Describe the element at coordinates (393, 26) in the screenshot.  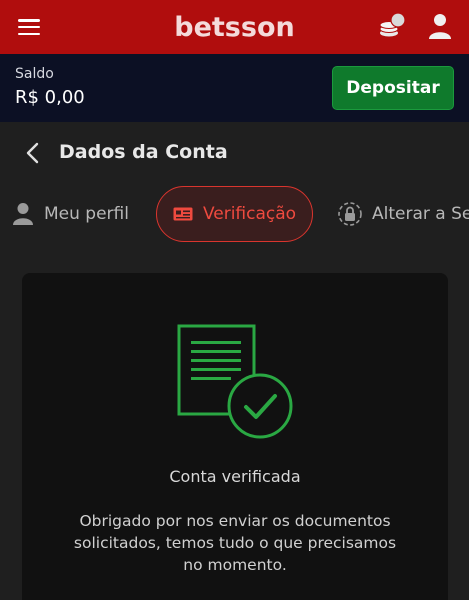
I see `coins-icon` at that location.